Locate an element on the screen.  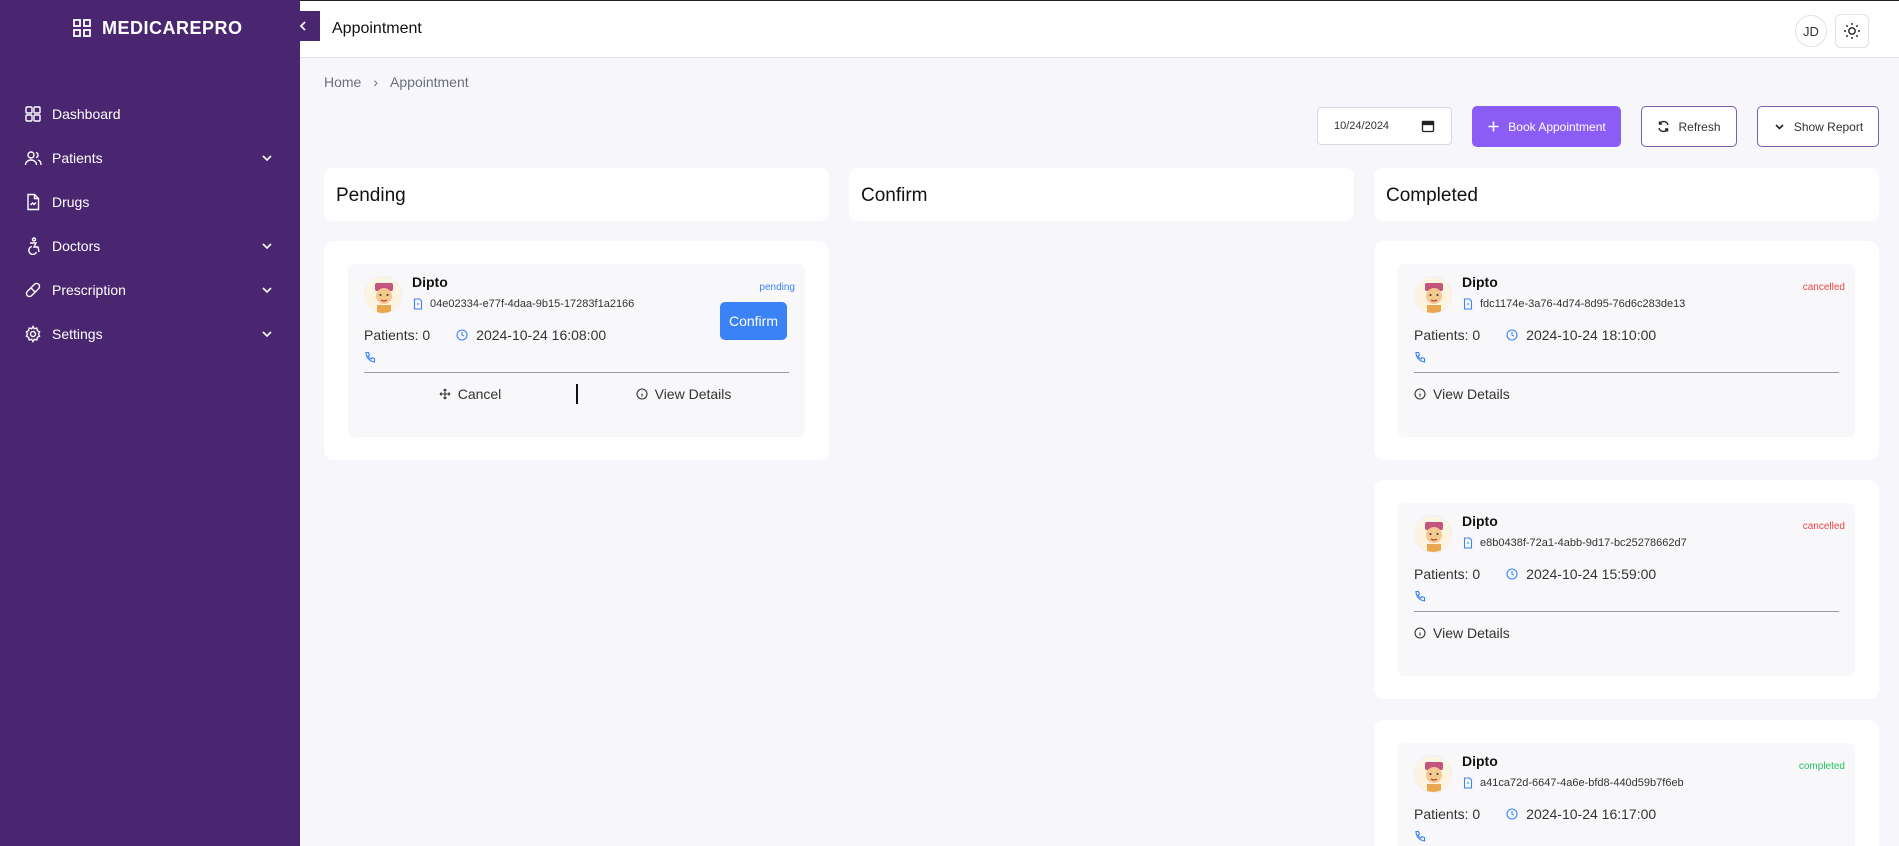
sidebar-collapse-button is located at coordinates (303, 26).